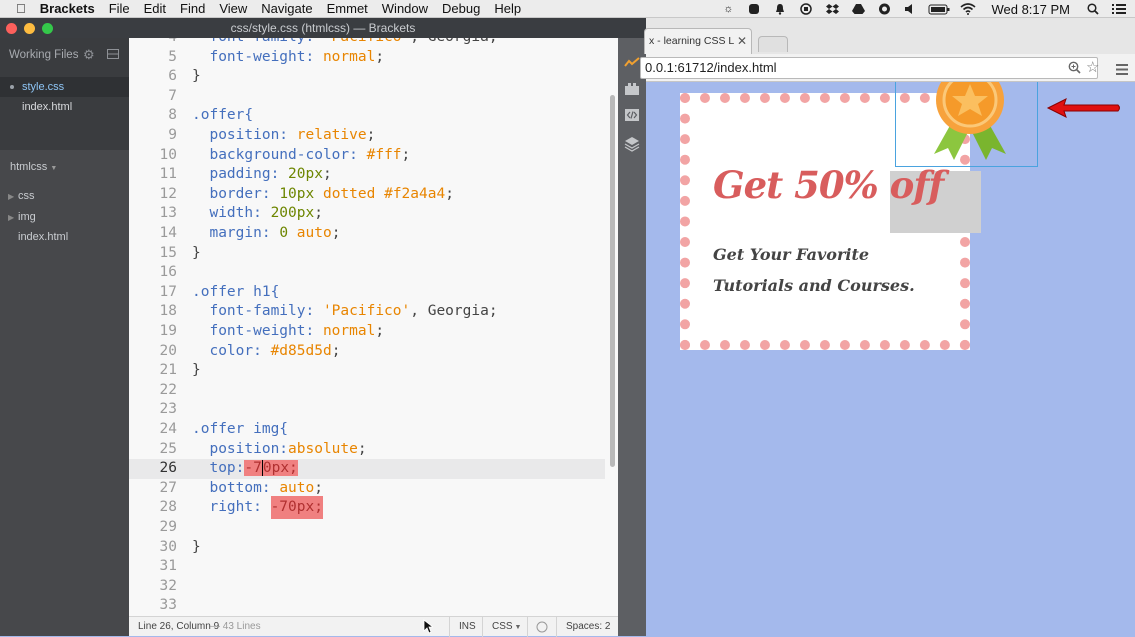  What do you see at coordinates (89, 55) in the screenshot?
I see `gear-icon: ⚙` at bounding box center [89, 55].